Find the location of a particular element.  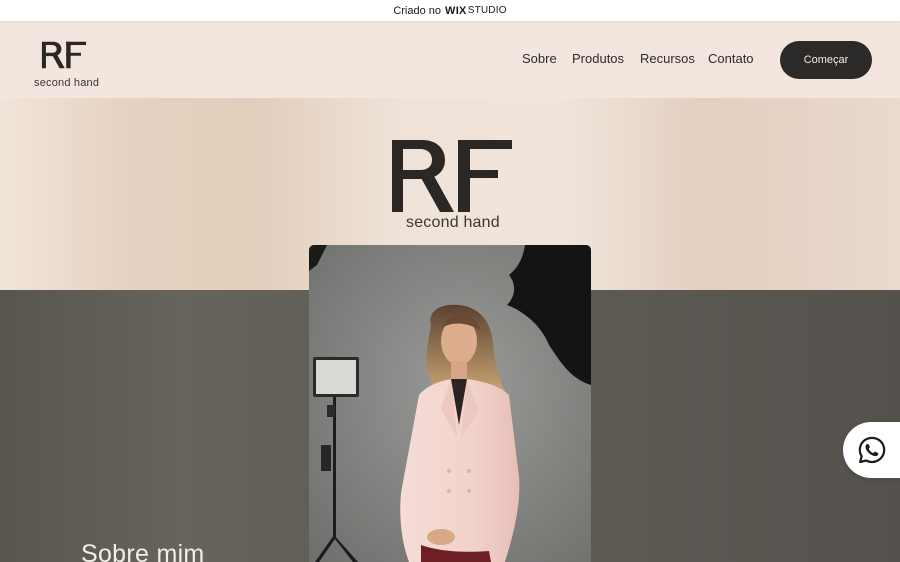

wix-wordmark: WIX is located at coordinates (456, 10).